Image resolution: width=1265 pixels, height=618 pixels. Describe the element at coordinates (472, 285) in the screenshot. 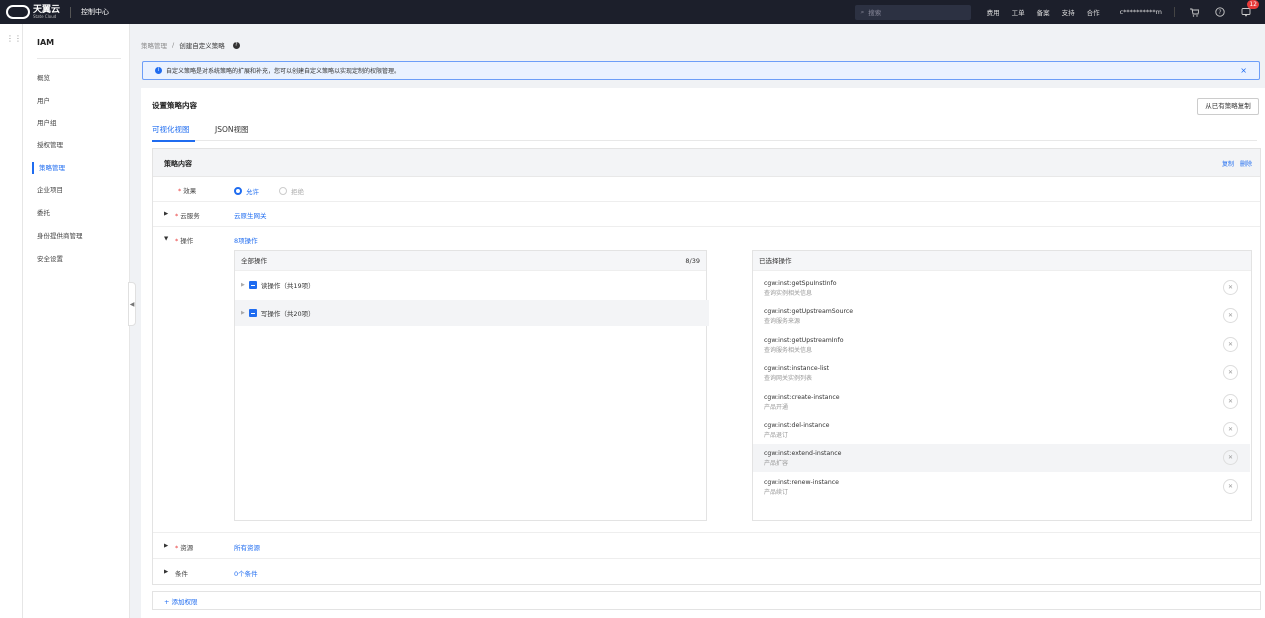

I see `tree-row-read: ▶ 读操作（共19项）` at that location.